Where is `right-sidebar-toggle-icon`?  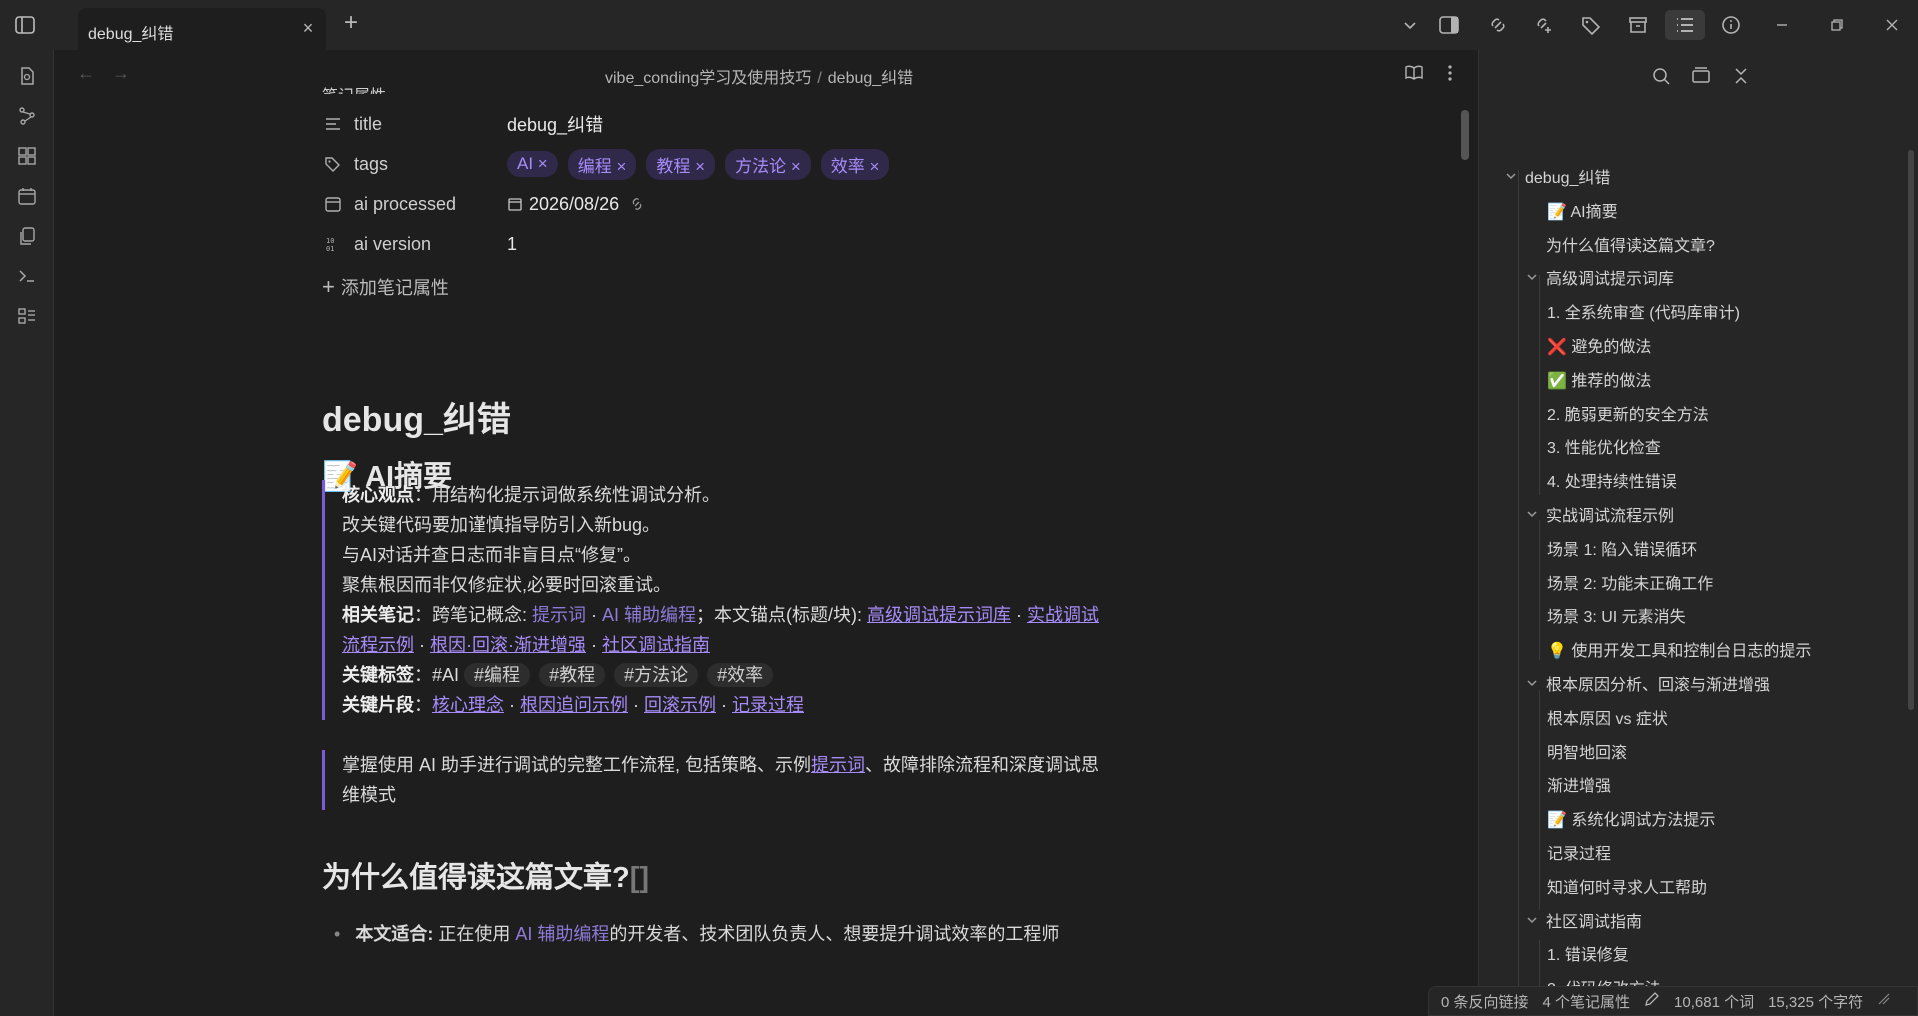
right-sidebar-toggle-icon is located at coordinates (1449, 25).